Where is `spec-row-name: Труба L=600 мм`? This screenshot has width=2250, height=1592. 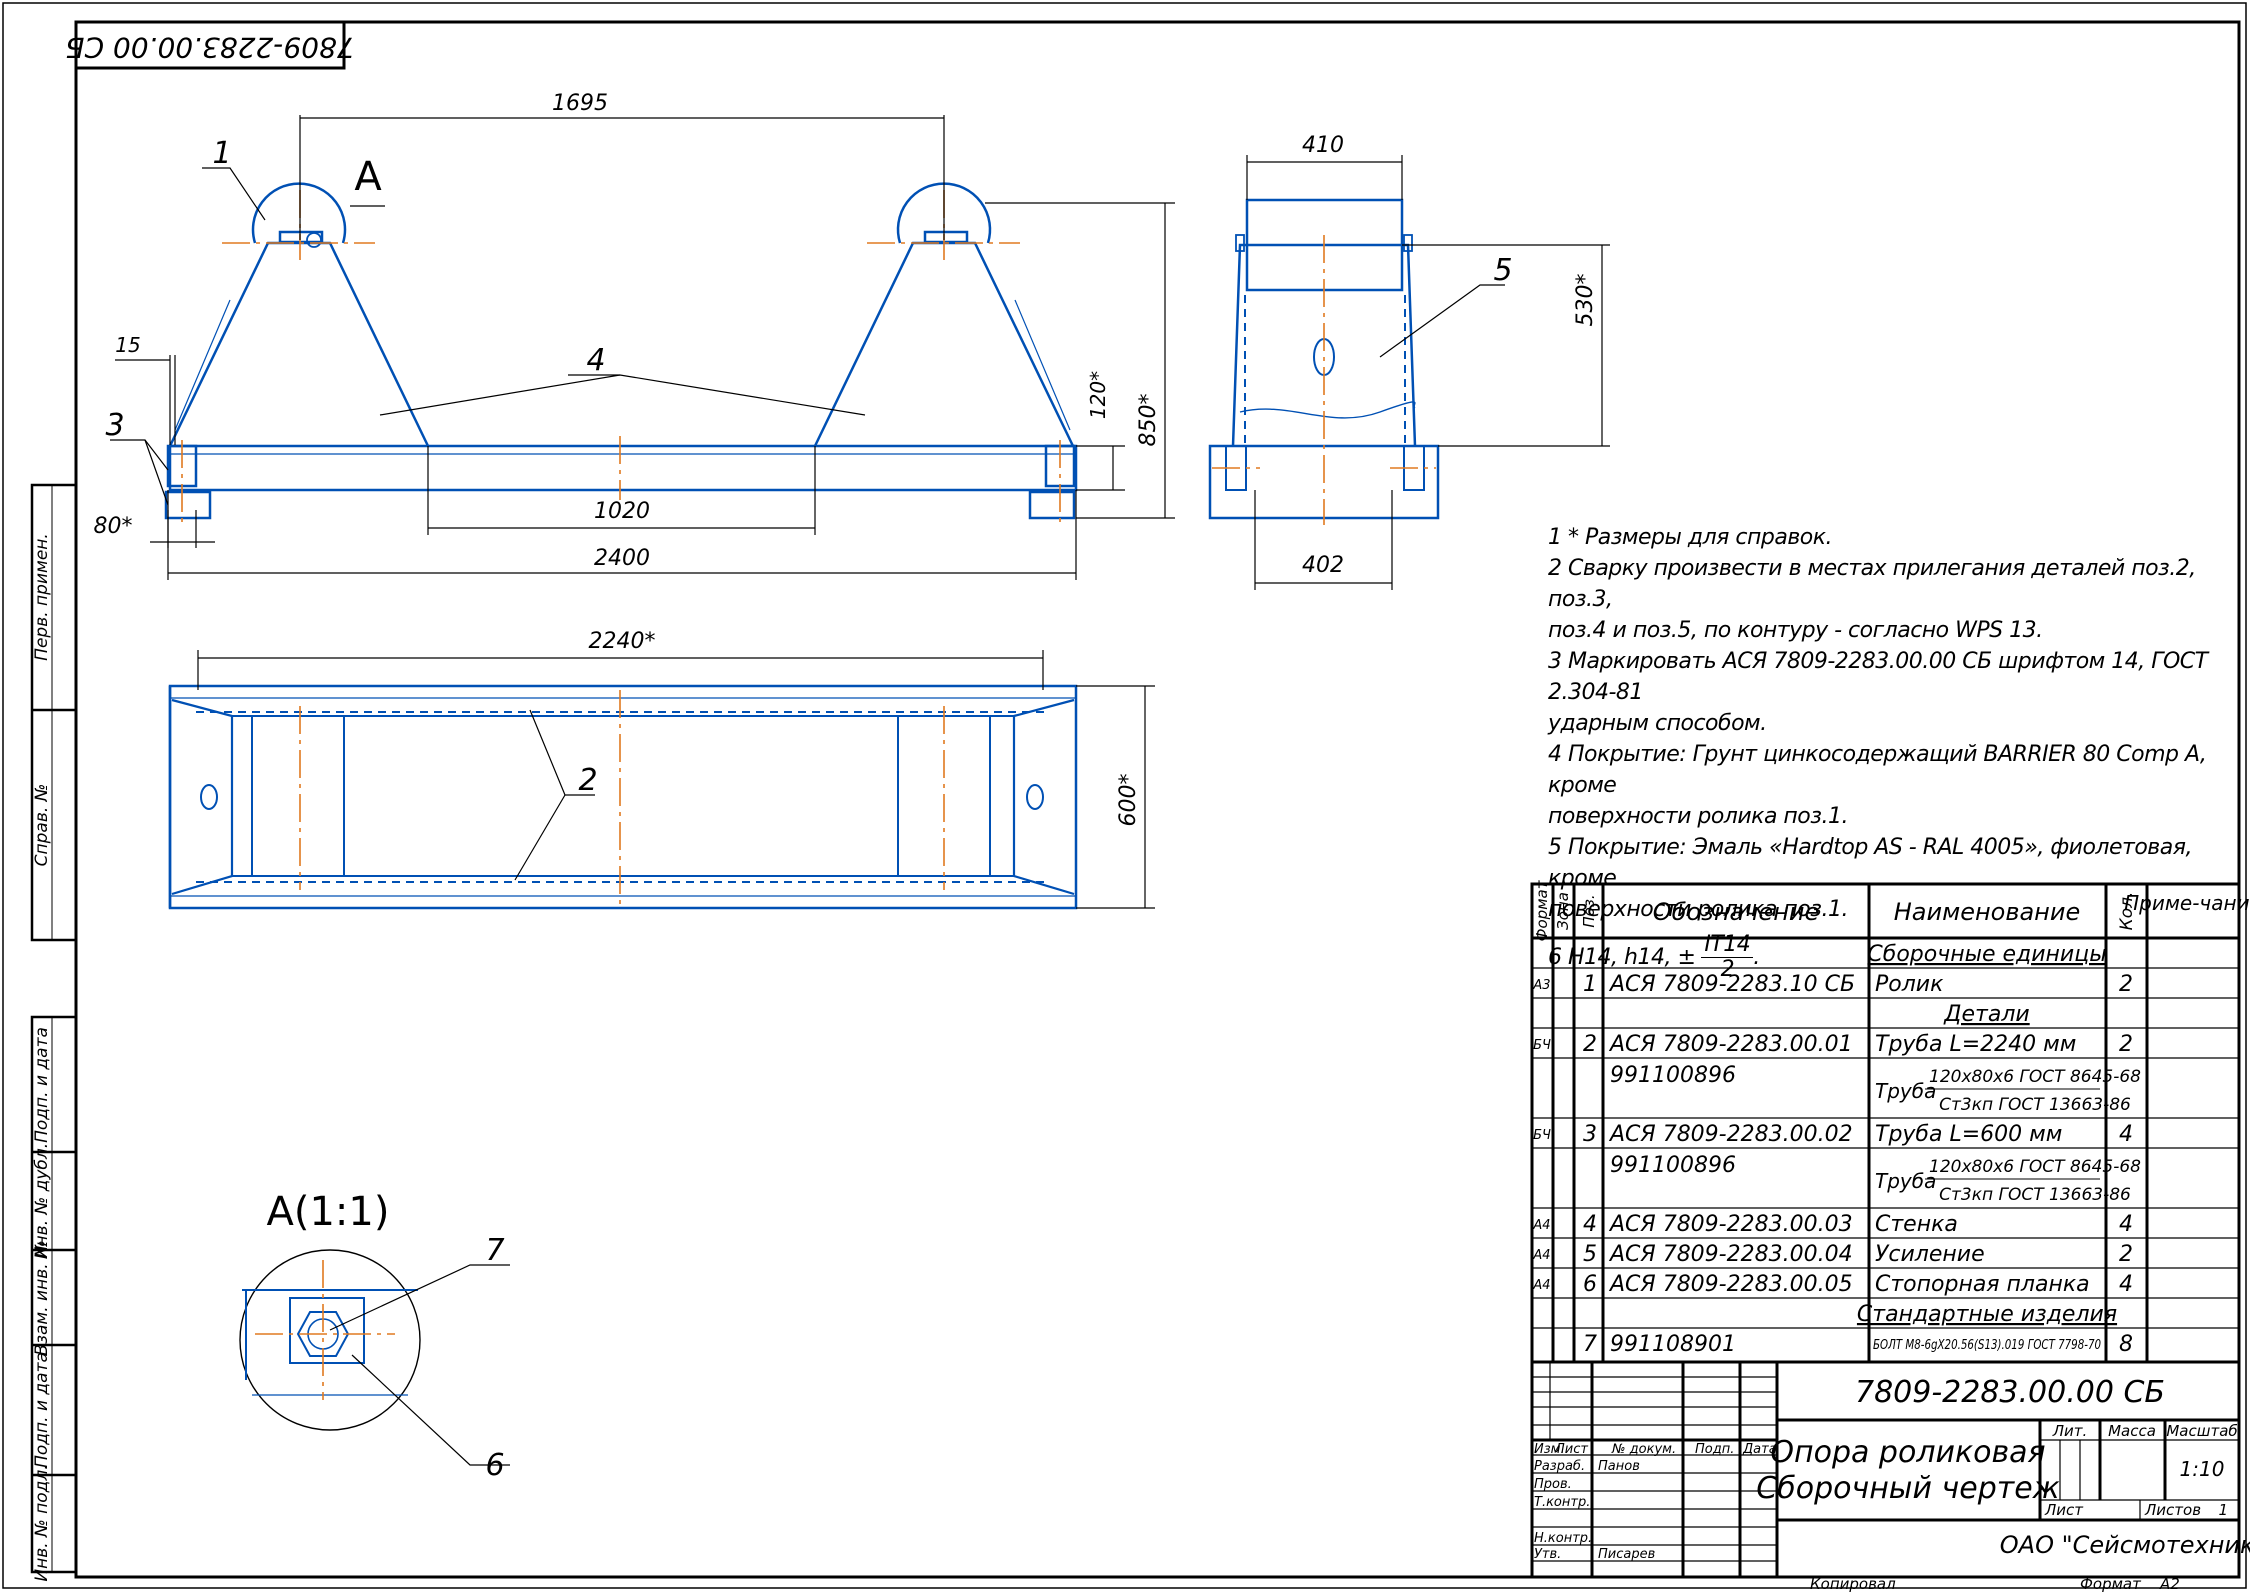 spec-row-name: Труба L=600 мм is located at coordinates (1968, 1134).